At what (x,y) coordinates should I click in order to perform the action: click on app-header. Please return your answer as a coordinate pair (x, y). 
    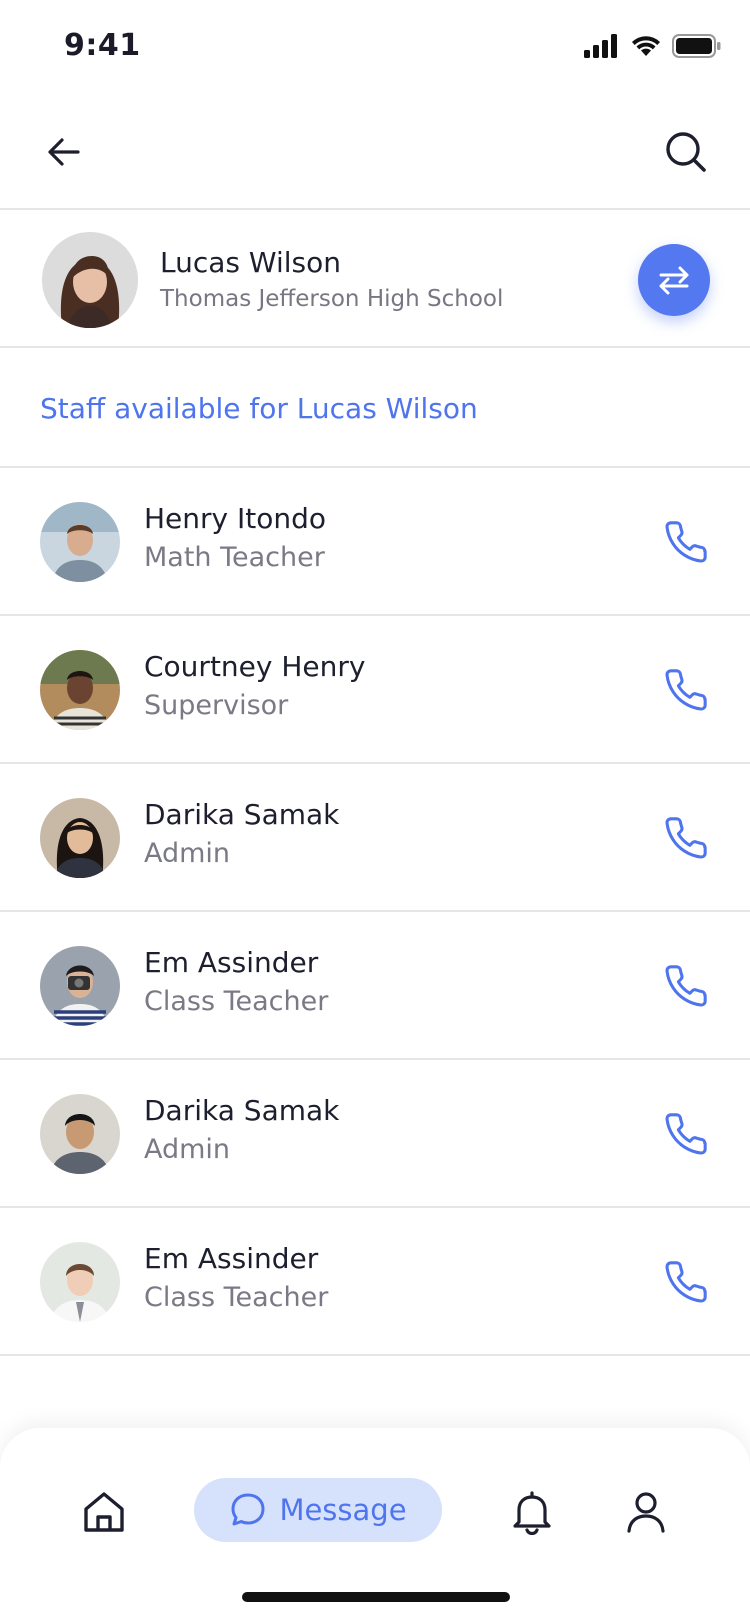
    Looking at the image, I should click on (375, 150).